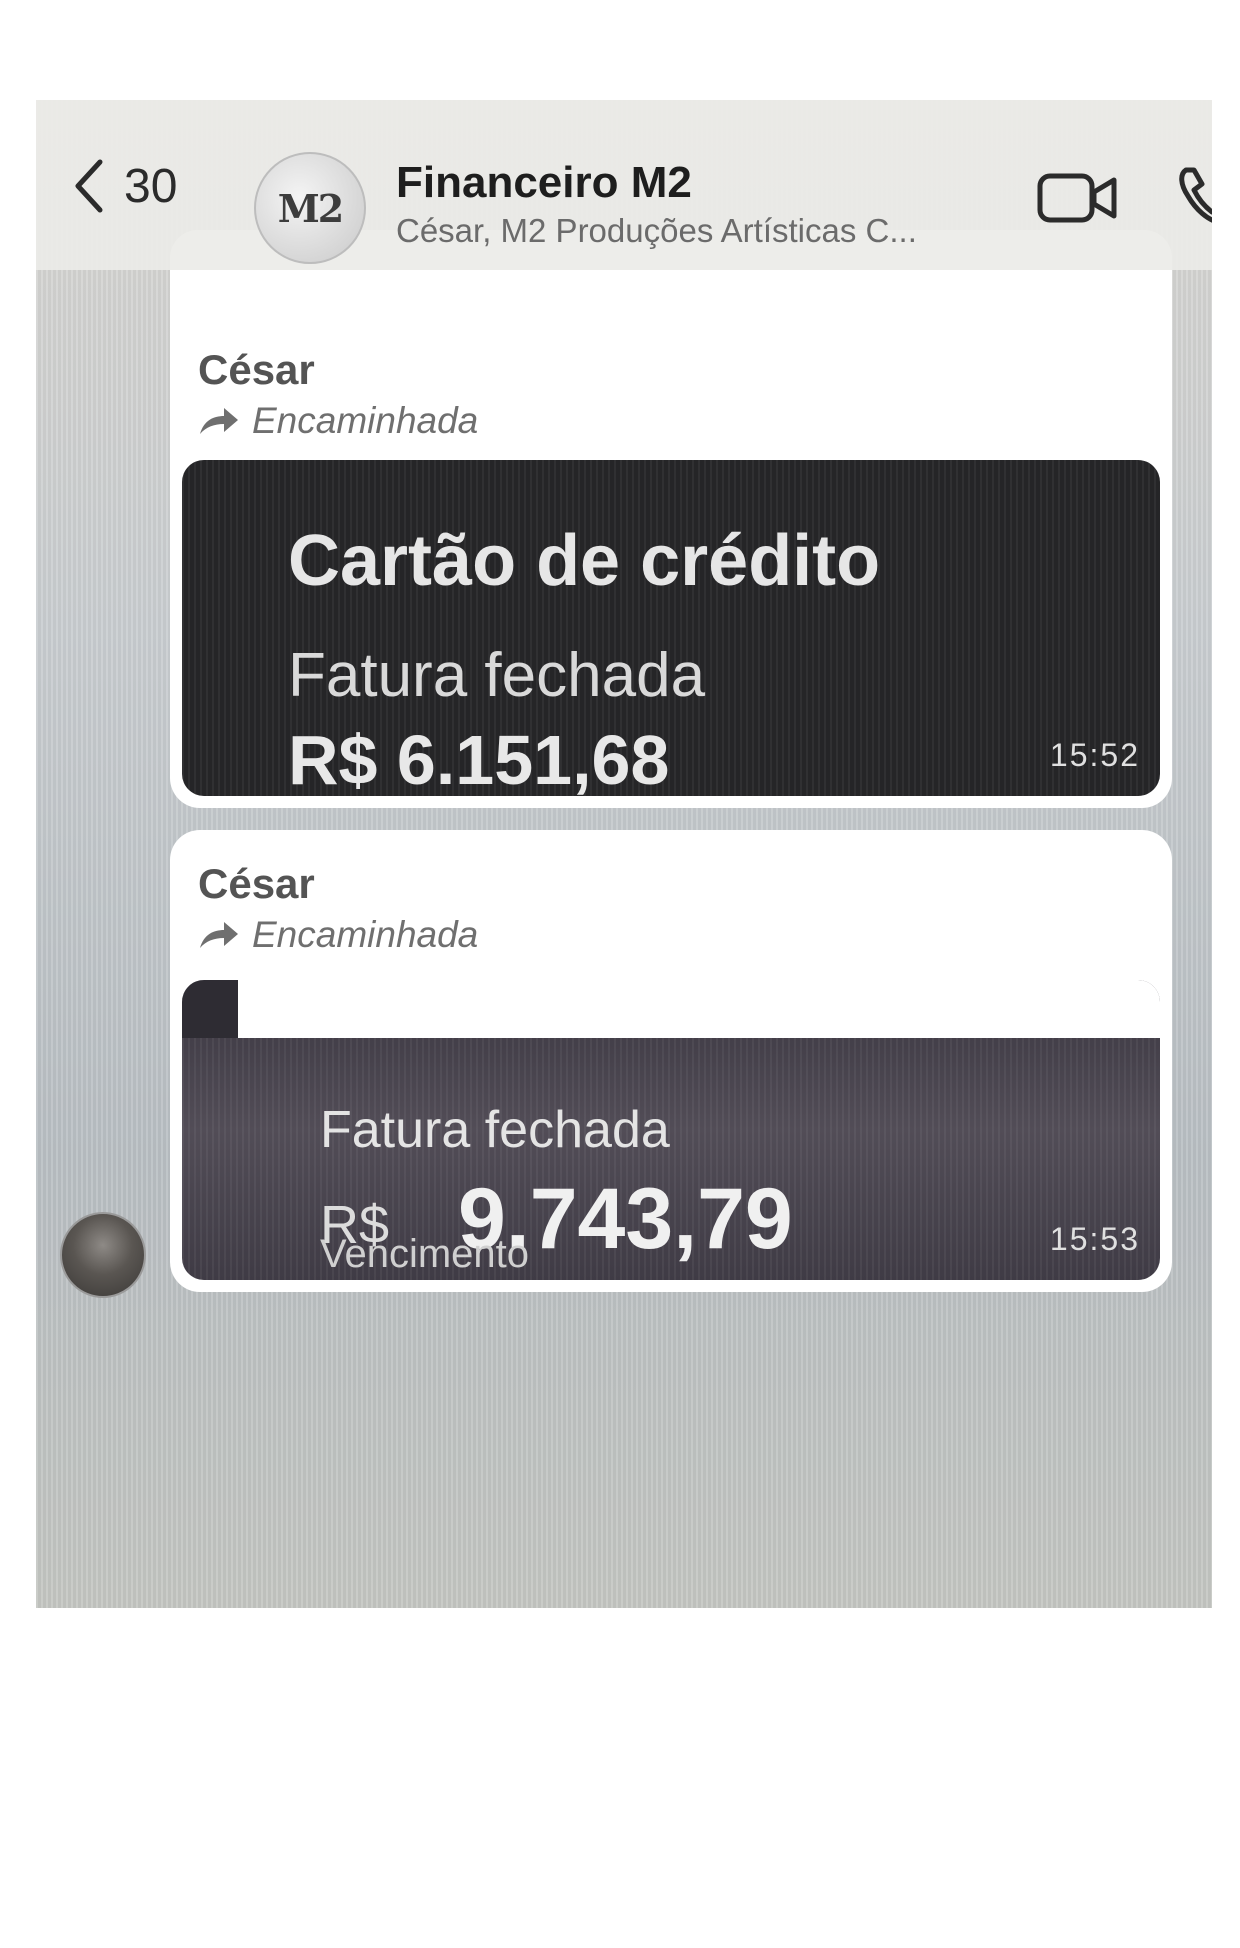  Describe the element at coordinates (1078, 198) in the screenshot. I see `video-camera-icon` at that location.